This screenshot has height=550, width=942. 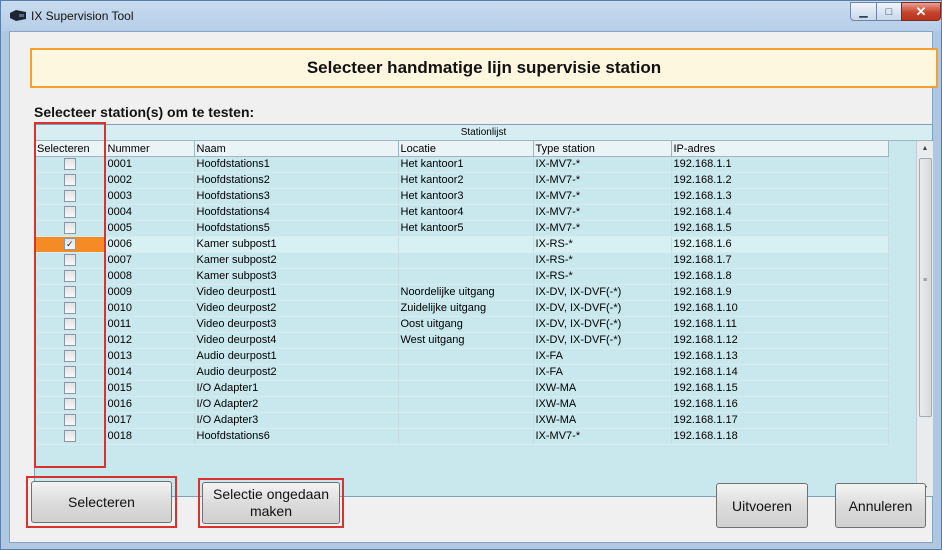 I want to click on table-row: 0014 Audio deurpost2 IX-FA 192.168.1.14, so click(x=462, y=372).